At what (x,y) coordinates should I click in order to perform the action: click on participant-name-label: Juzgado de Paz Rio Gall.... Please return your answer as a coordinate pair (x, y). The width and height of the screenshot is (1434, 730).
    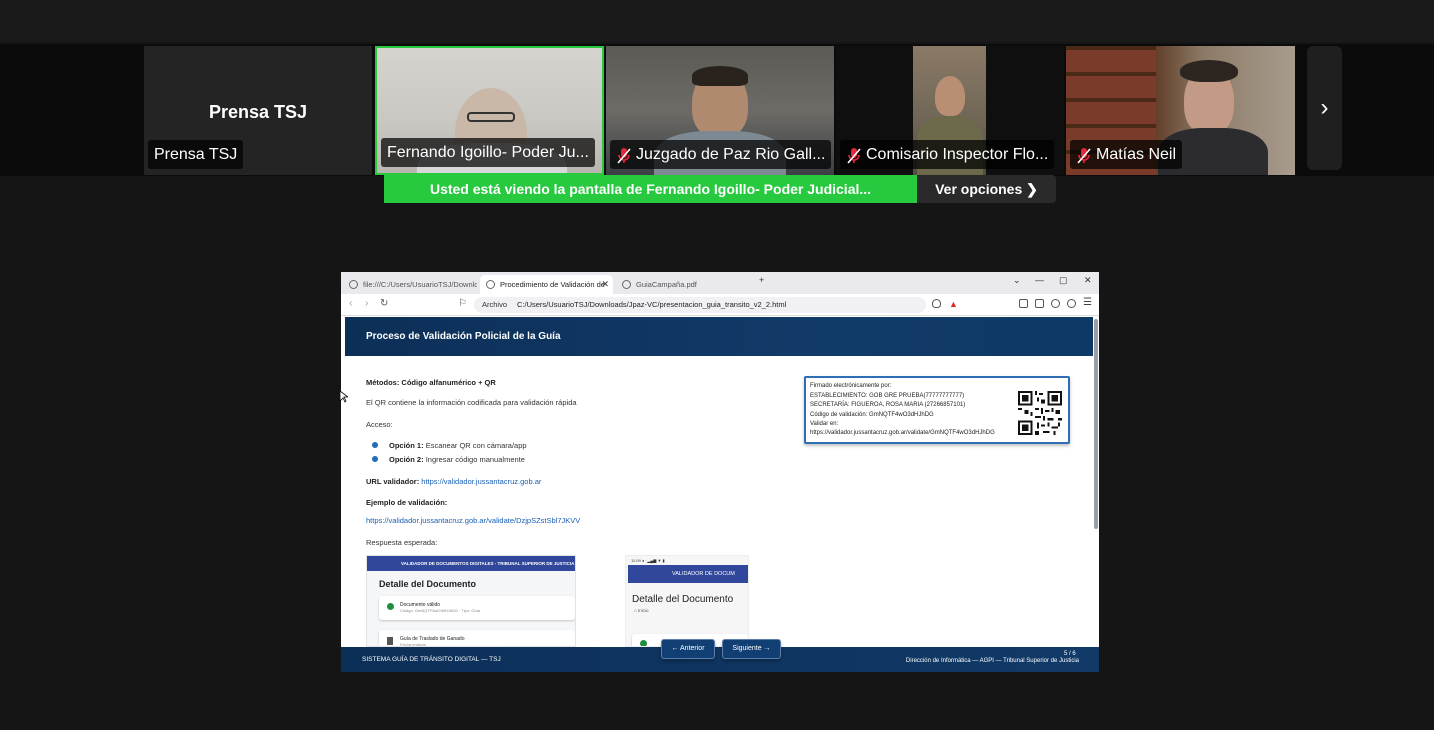
    Looking at the image, I should click on (721, 154).